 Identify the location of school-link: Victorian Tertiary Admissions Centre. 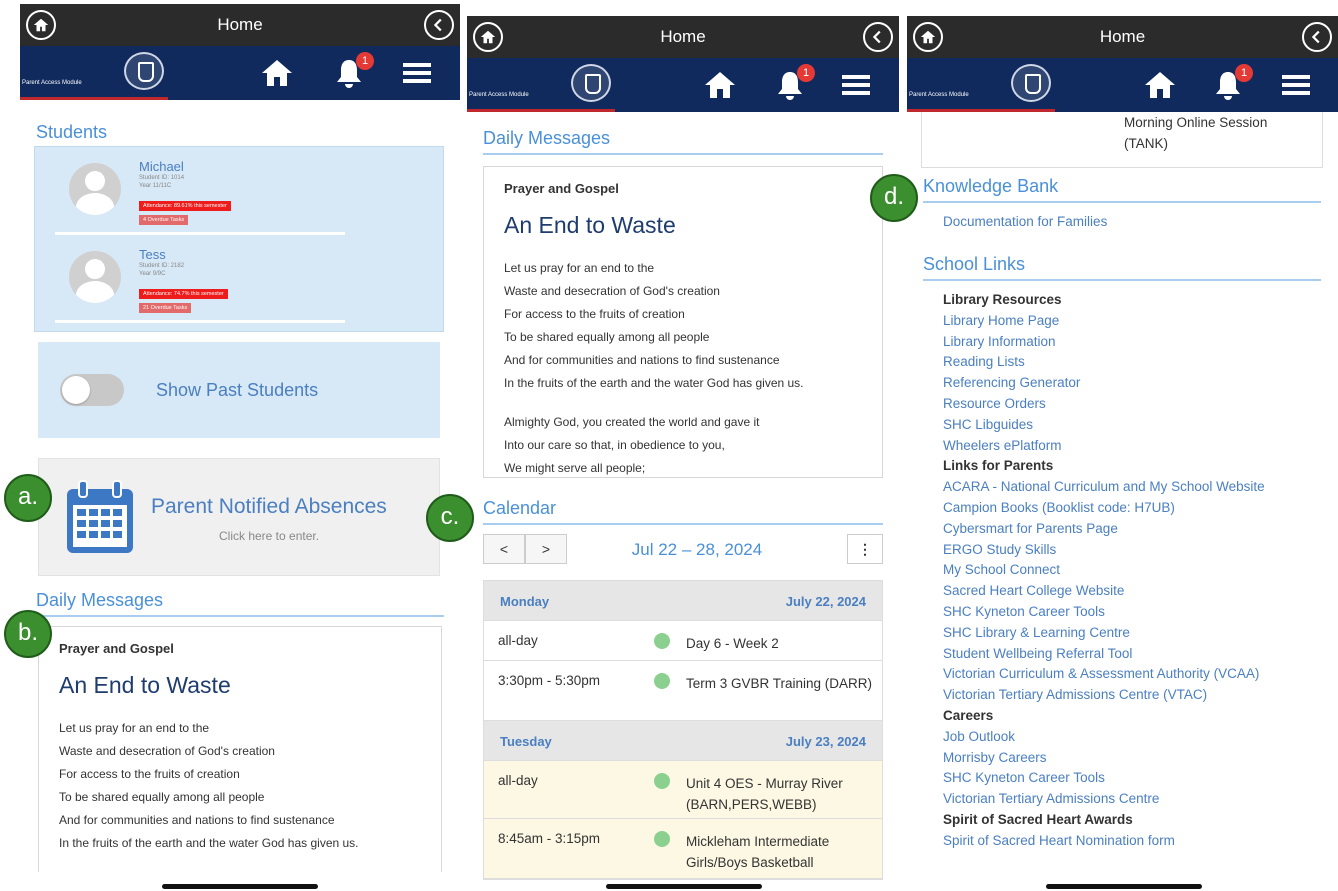
(1138, 799).